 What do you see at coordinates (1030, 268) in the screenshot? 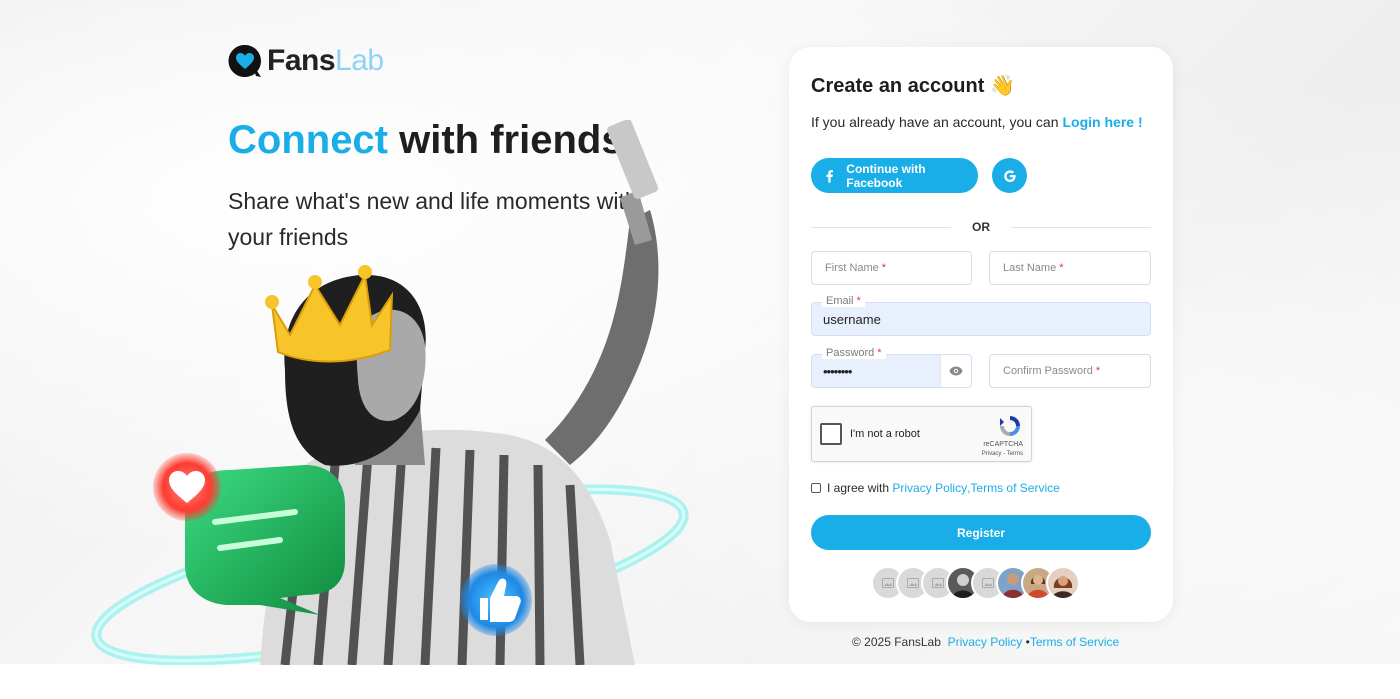
I see `last-name-placeholder: Last Name` at bounding box center [1030, 268].